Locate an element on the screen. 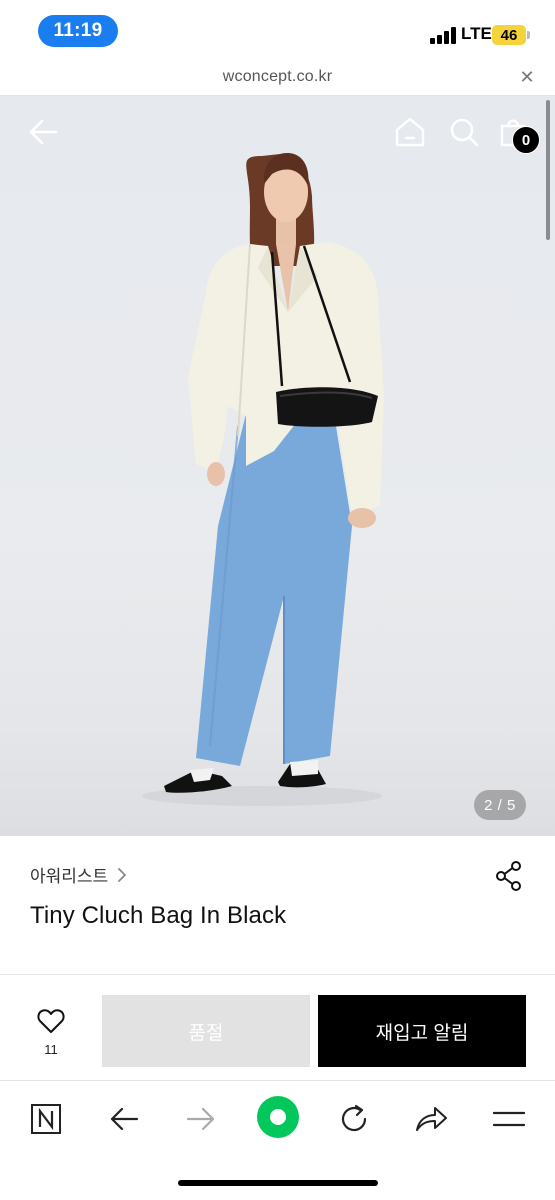 This screenshot has width=555, height=1200. battery-level: 46 is located at coordinates (509, 35).